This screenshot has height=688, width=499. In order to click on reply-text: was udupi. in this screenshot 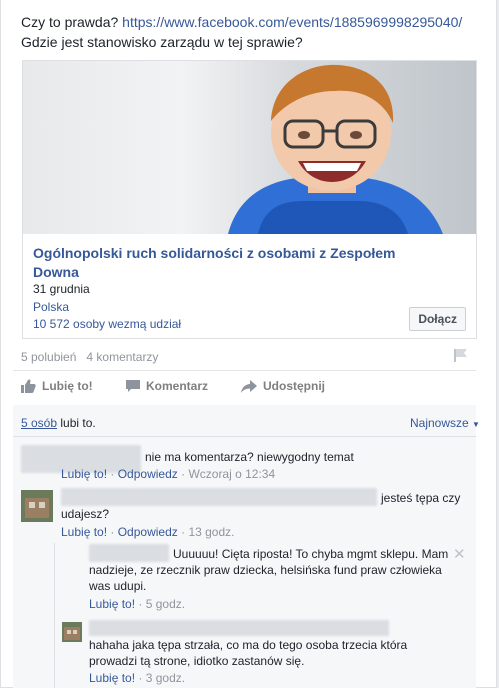, I will do `click(118, 586)`.